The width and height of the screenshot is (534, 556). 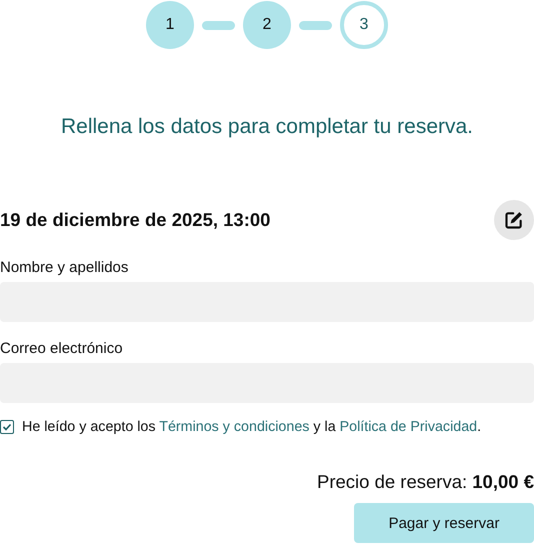 I want to click on policy-link: Términos y condiciones, so click(x=234, y=427).